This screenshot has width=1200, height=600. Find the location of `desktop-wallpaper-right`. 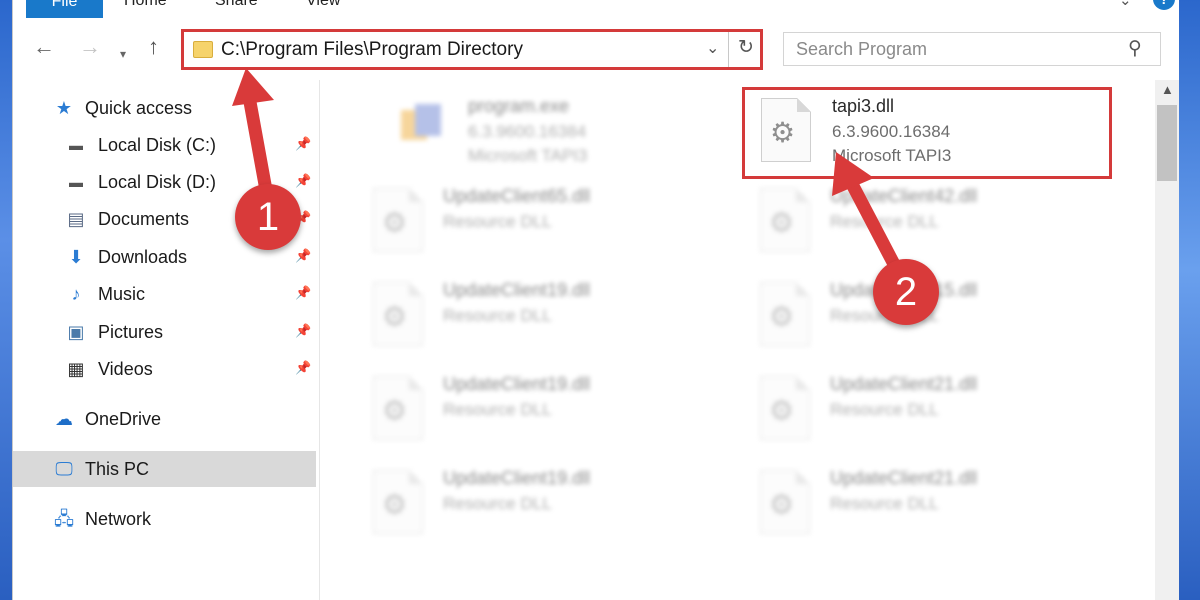

desktop-wallpaper-right is located at coordinates (1189, 300).